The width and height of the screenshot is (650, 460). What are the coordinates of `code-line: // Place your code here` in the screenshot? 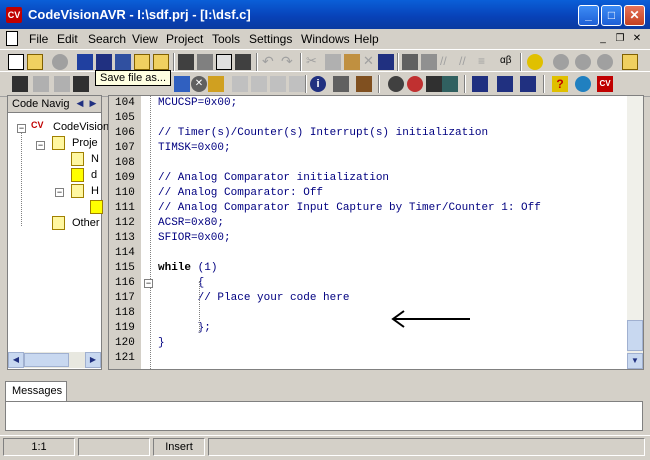 It's located at (254, 298).